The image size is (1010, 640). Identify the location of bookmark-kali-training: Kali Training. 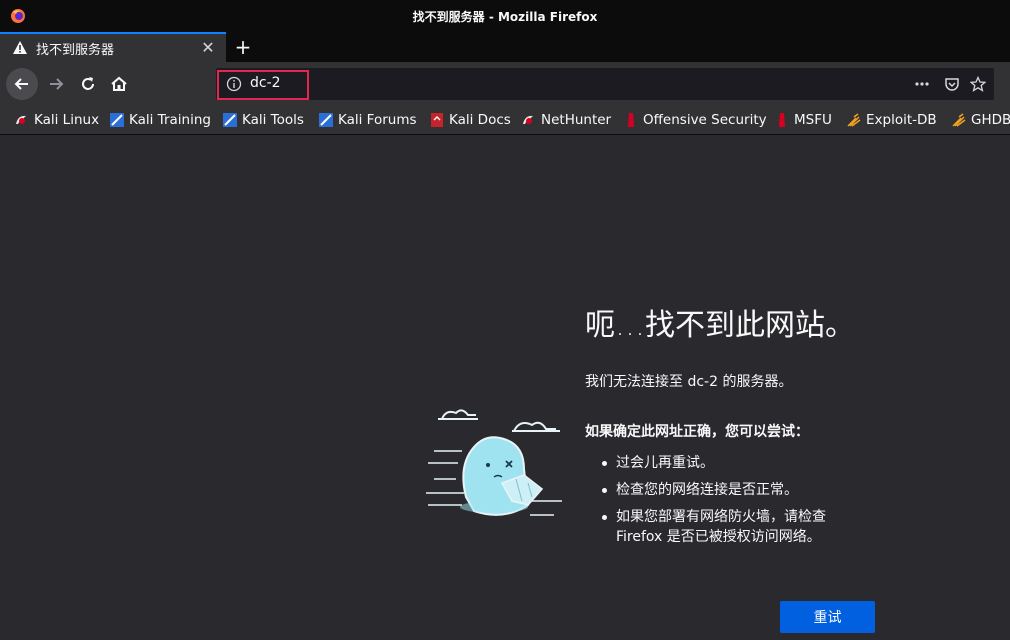
(160, 120).